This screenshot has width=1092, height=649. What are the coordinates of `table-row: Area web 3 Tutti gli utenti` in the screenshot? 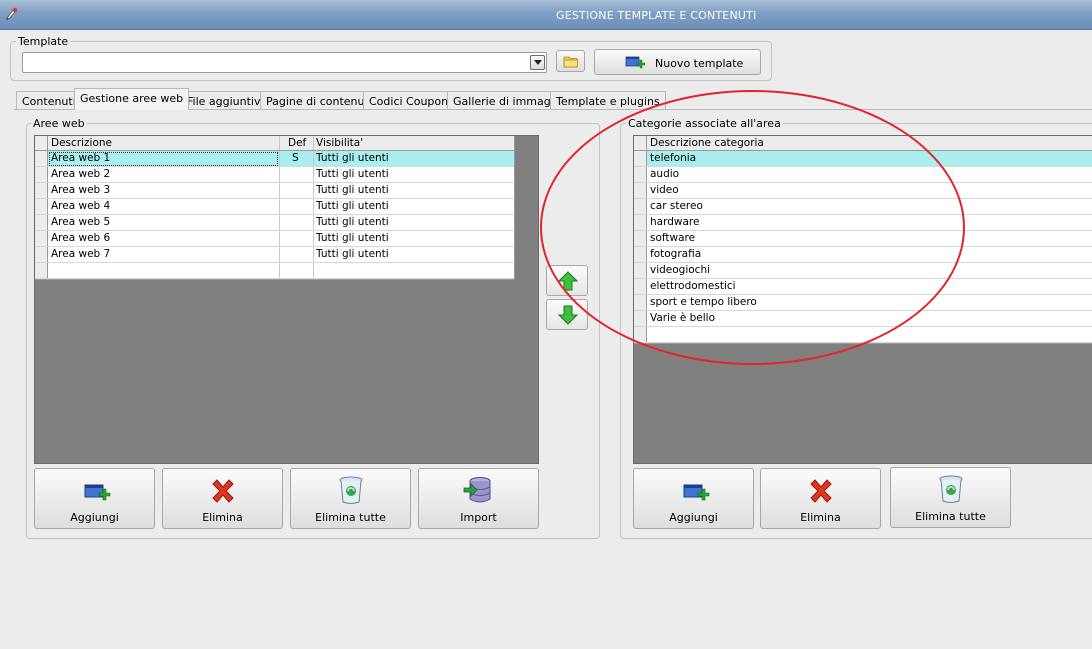 It's located at (274, 191).